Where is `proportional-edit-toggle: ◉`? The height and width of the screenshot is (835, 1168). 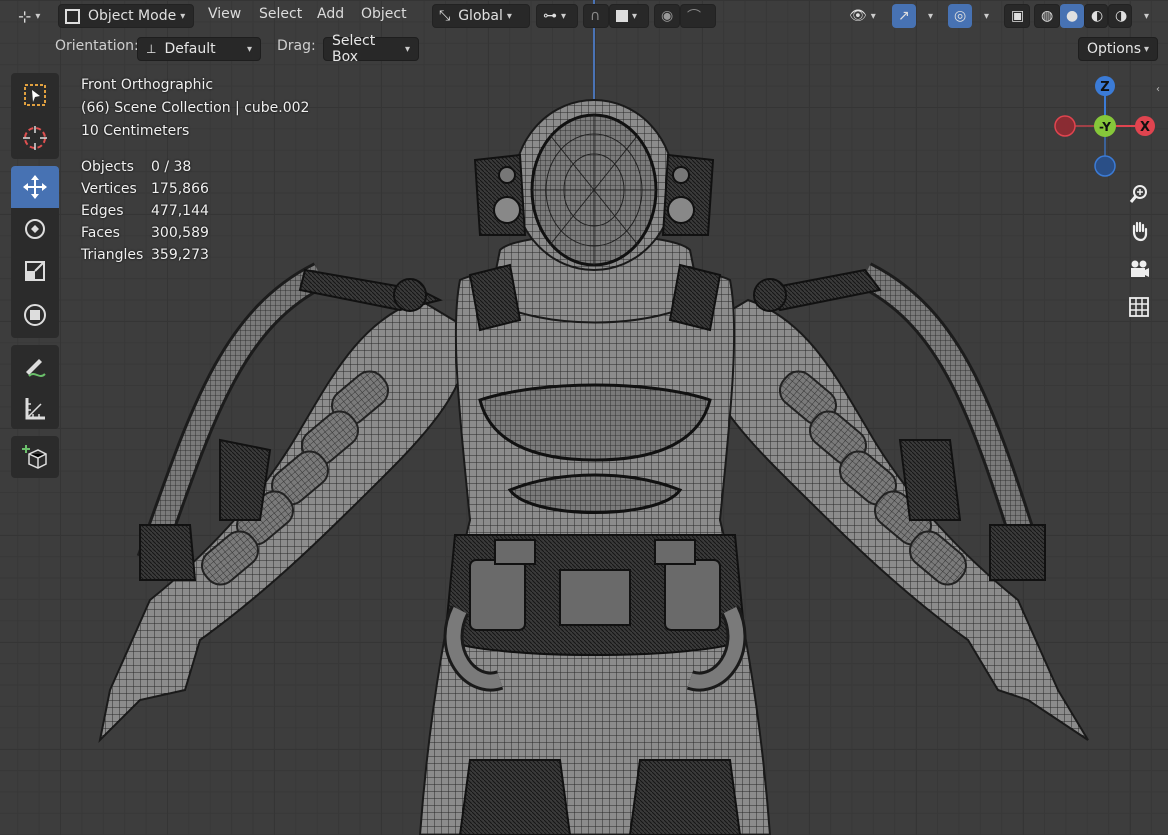 proportional-edit-toggle: ◉ is located at coordinates (667, 16).